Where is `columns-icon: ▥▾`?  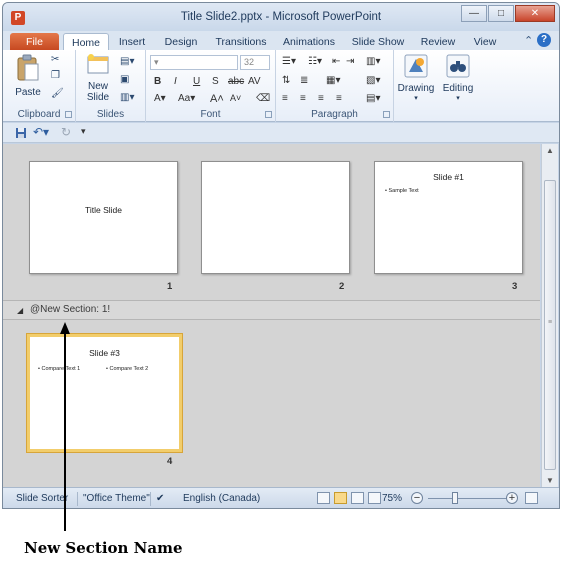
columns-icon: ▥▾ is located at coordinates (373, 61).